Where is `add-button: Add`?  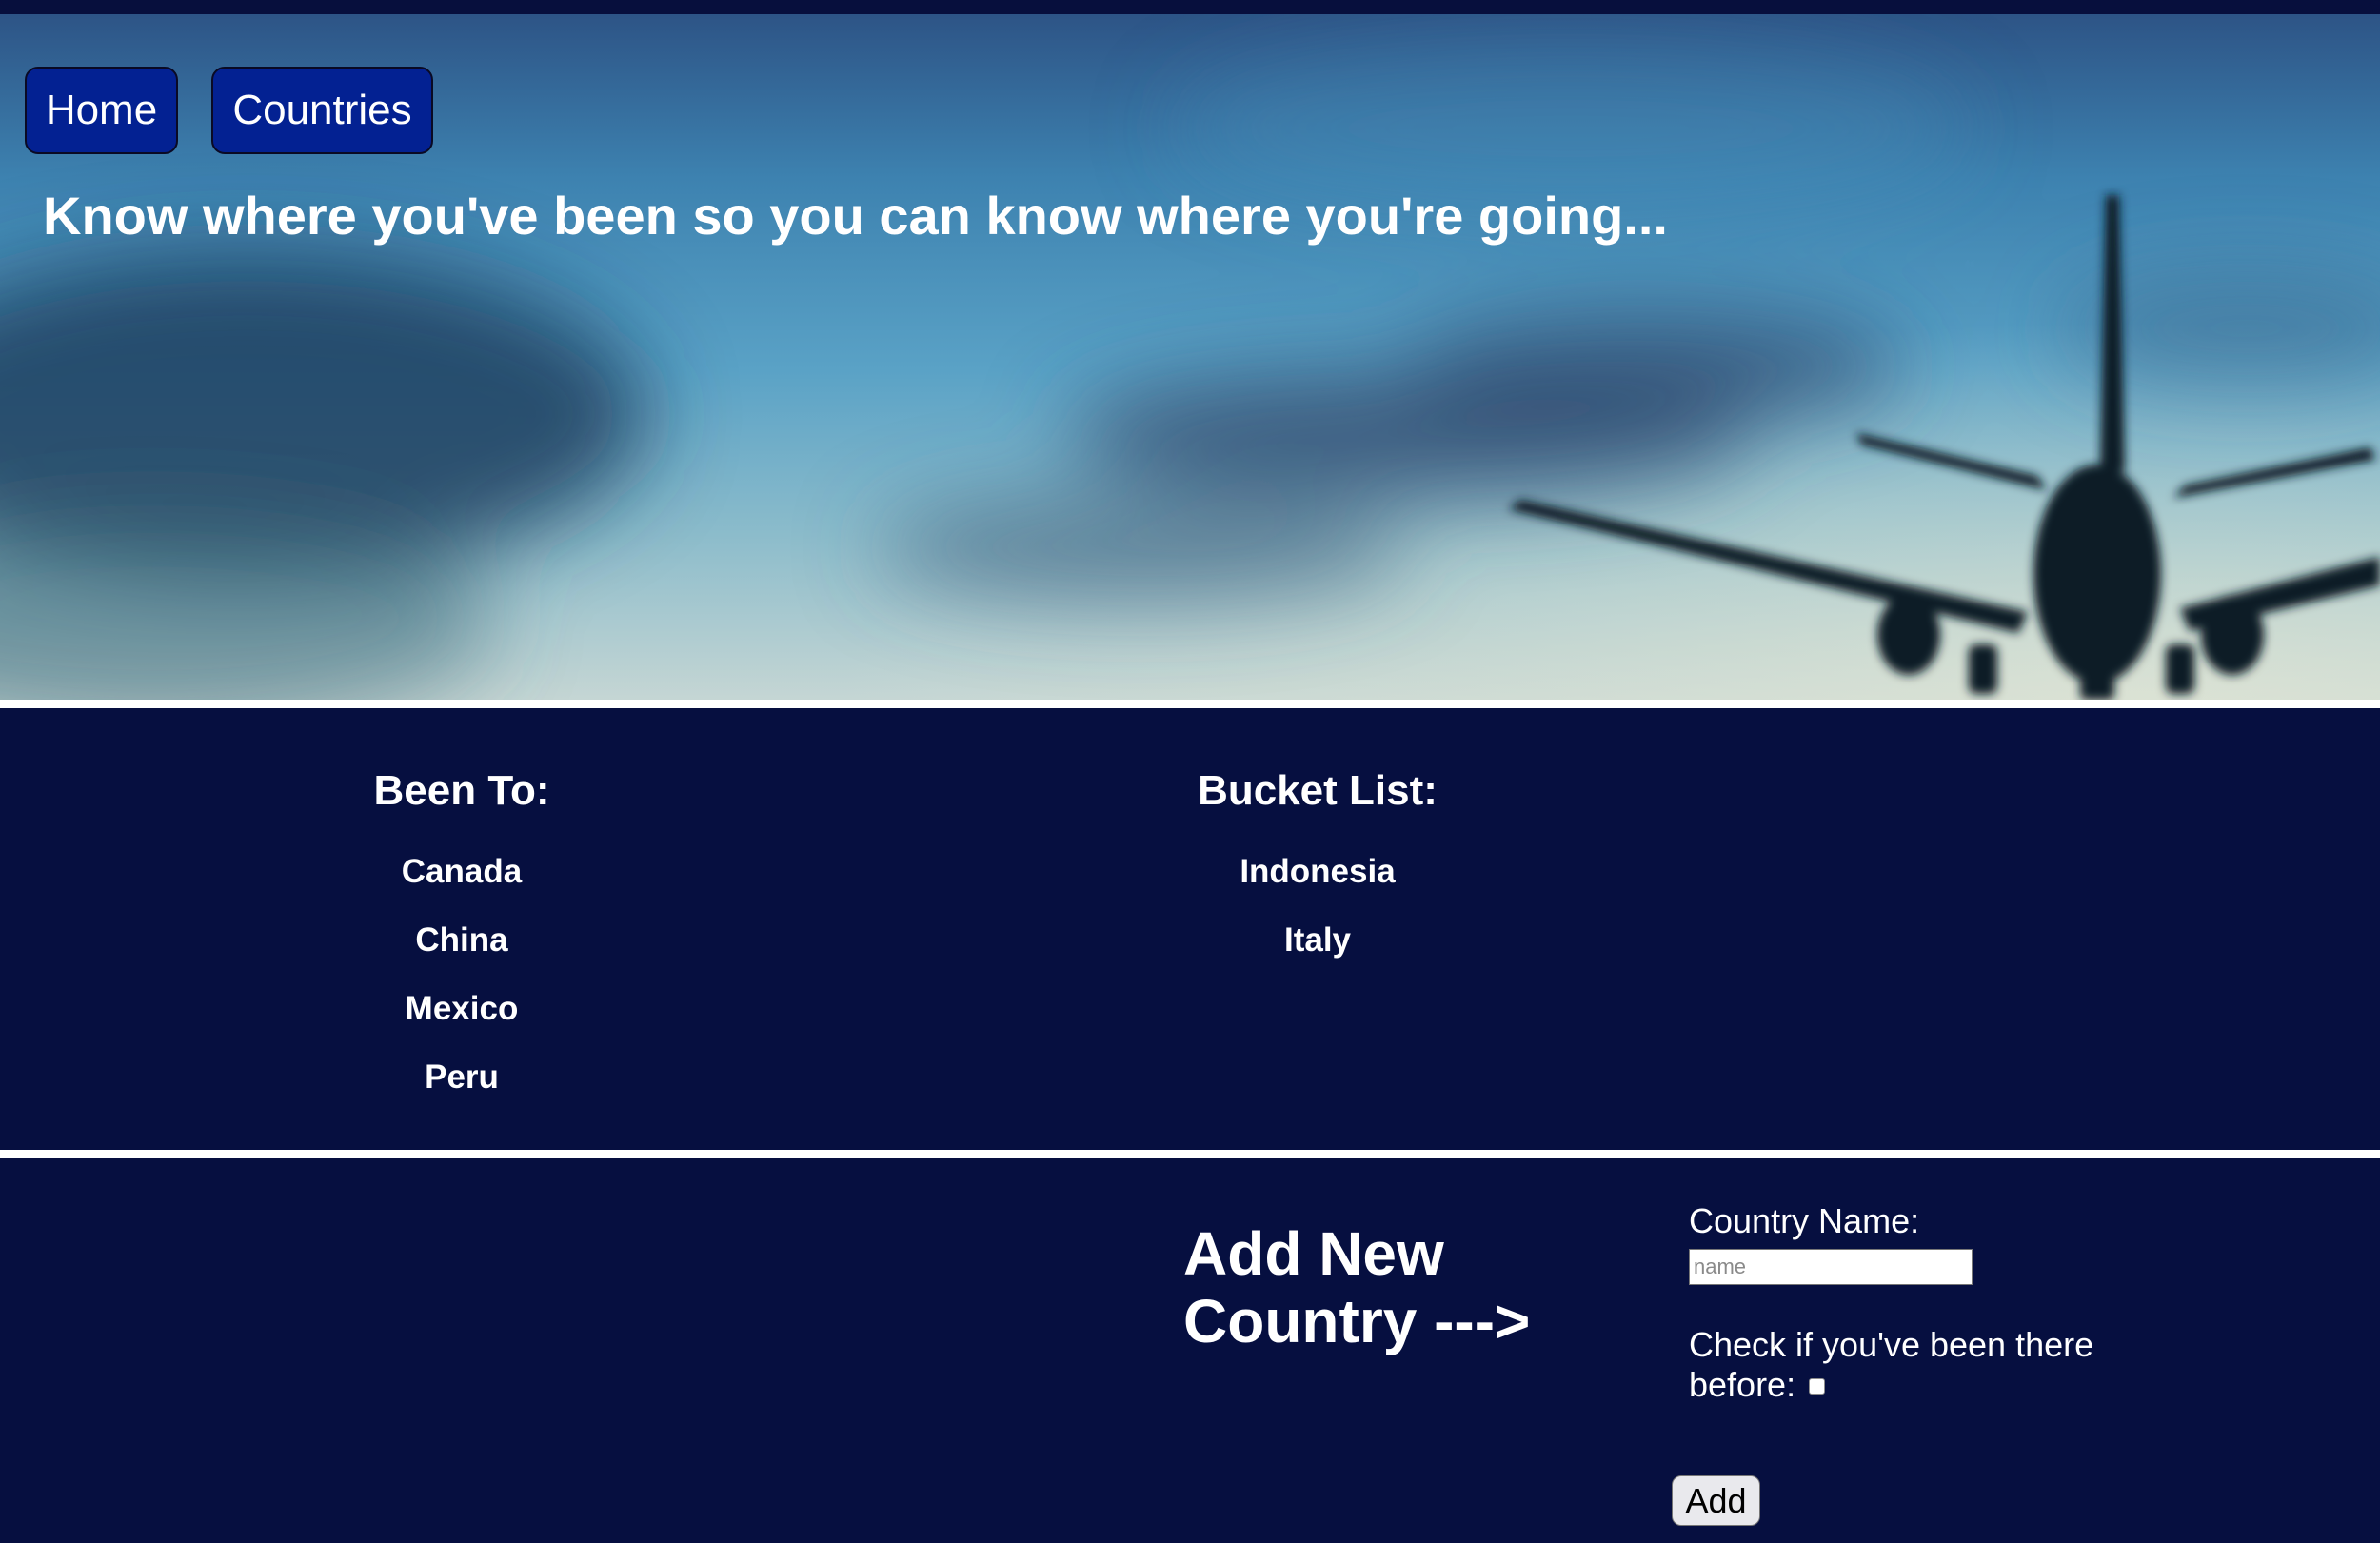
add-button: Add is located at coordinates (1716, 1500).